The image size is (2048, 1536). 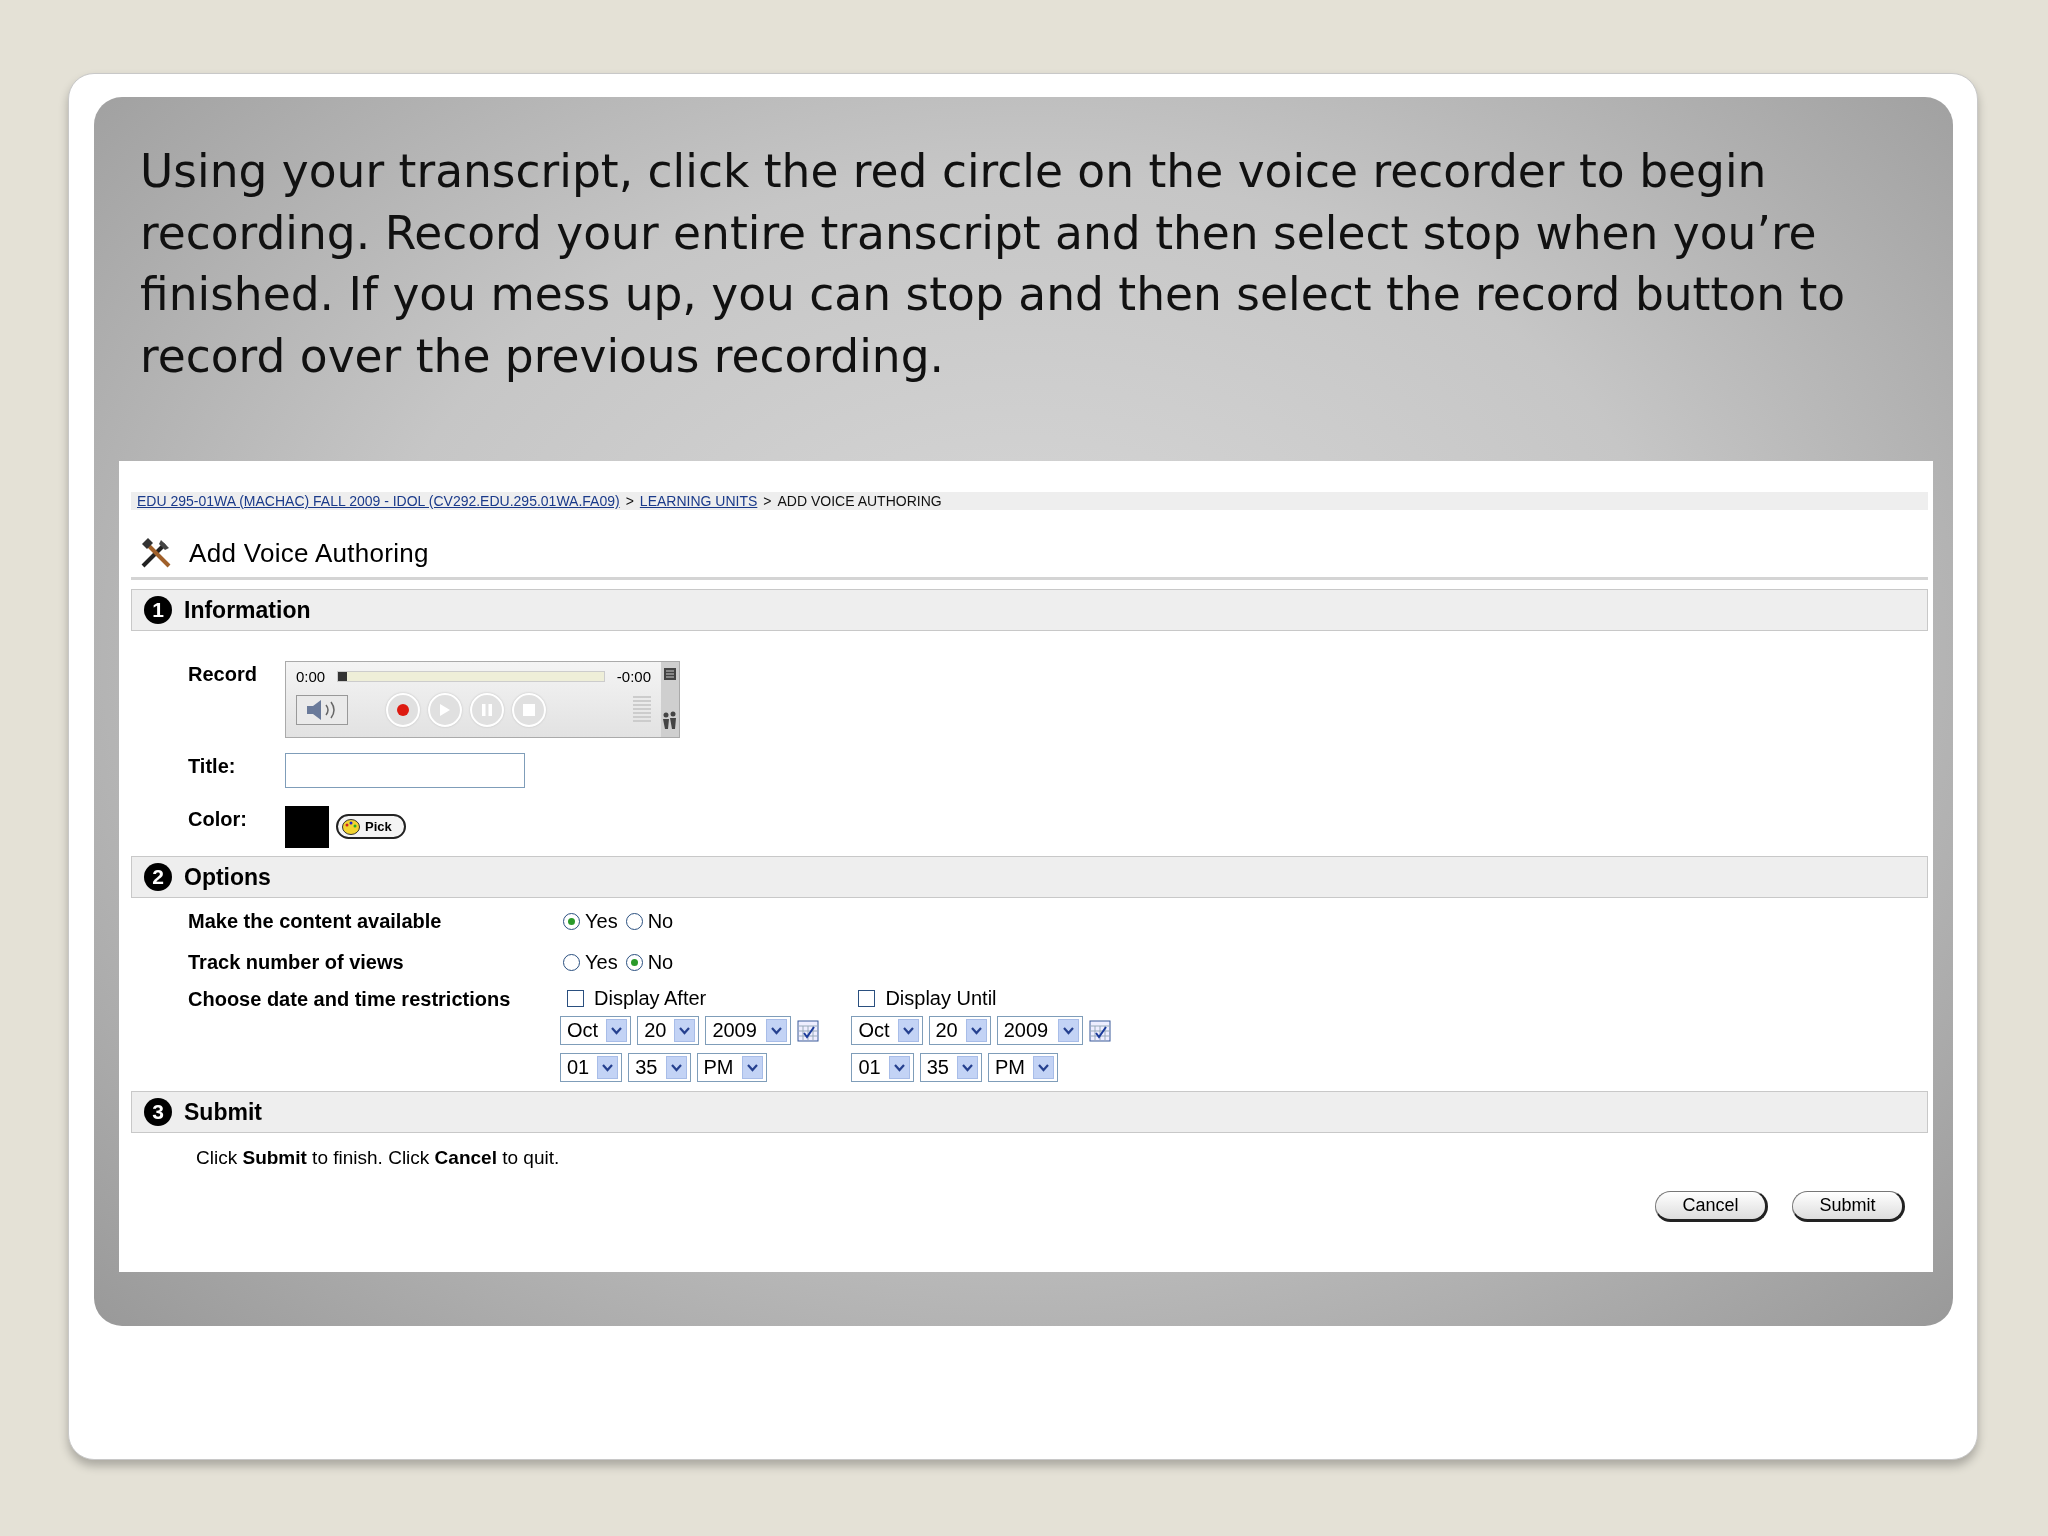 What do you see at coordinates (670, 674) in the screenshot?
I see `menu-icon` at bounding box center [670, 674].